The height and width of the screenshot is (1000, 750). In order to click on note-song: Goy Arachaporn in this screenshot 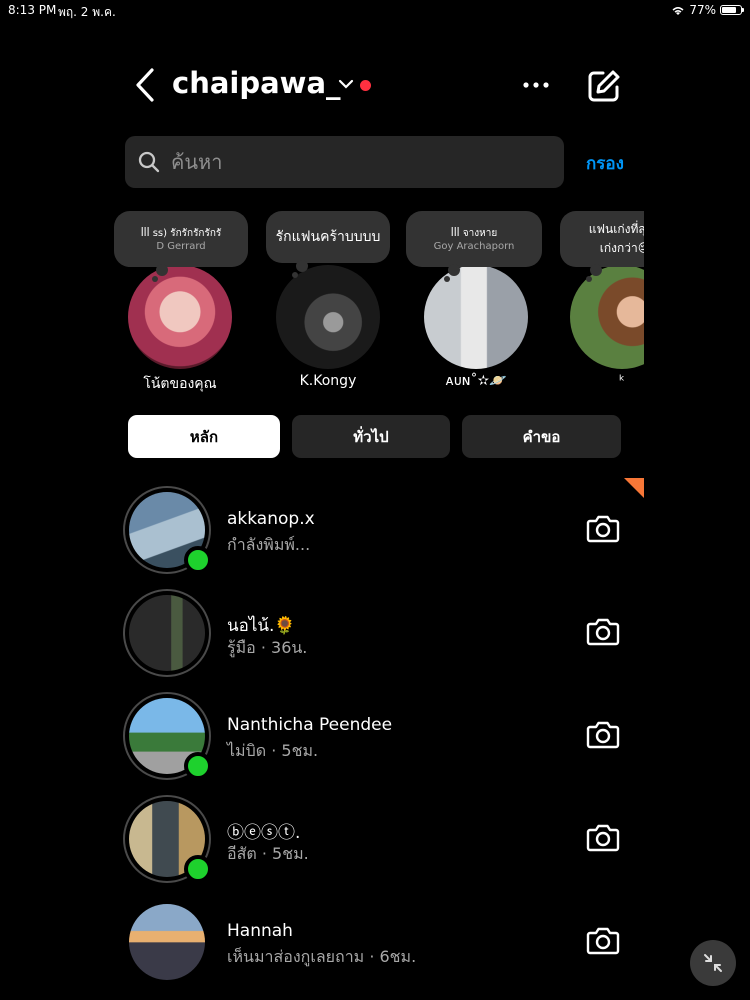, I will do `click(474, 246)`.